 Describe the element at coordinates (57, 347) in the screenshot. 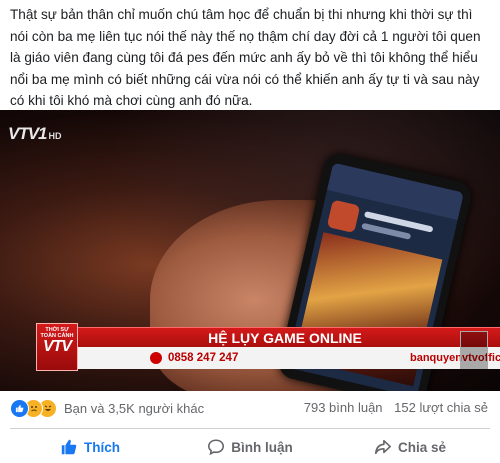

I see `program-logo: THỜI SỰ TOÀN CẢNH VTV` at that location.